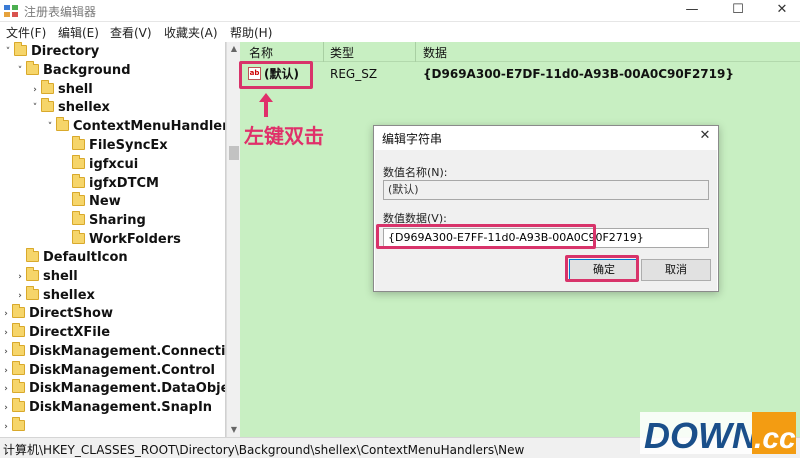 The height and width of the screenshot is (458, 800). I want to click on value-type: REG_SZ, so click(354, 74).